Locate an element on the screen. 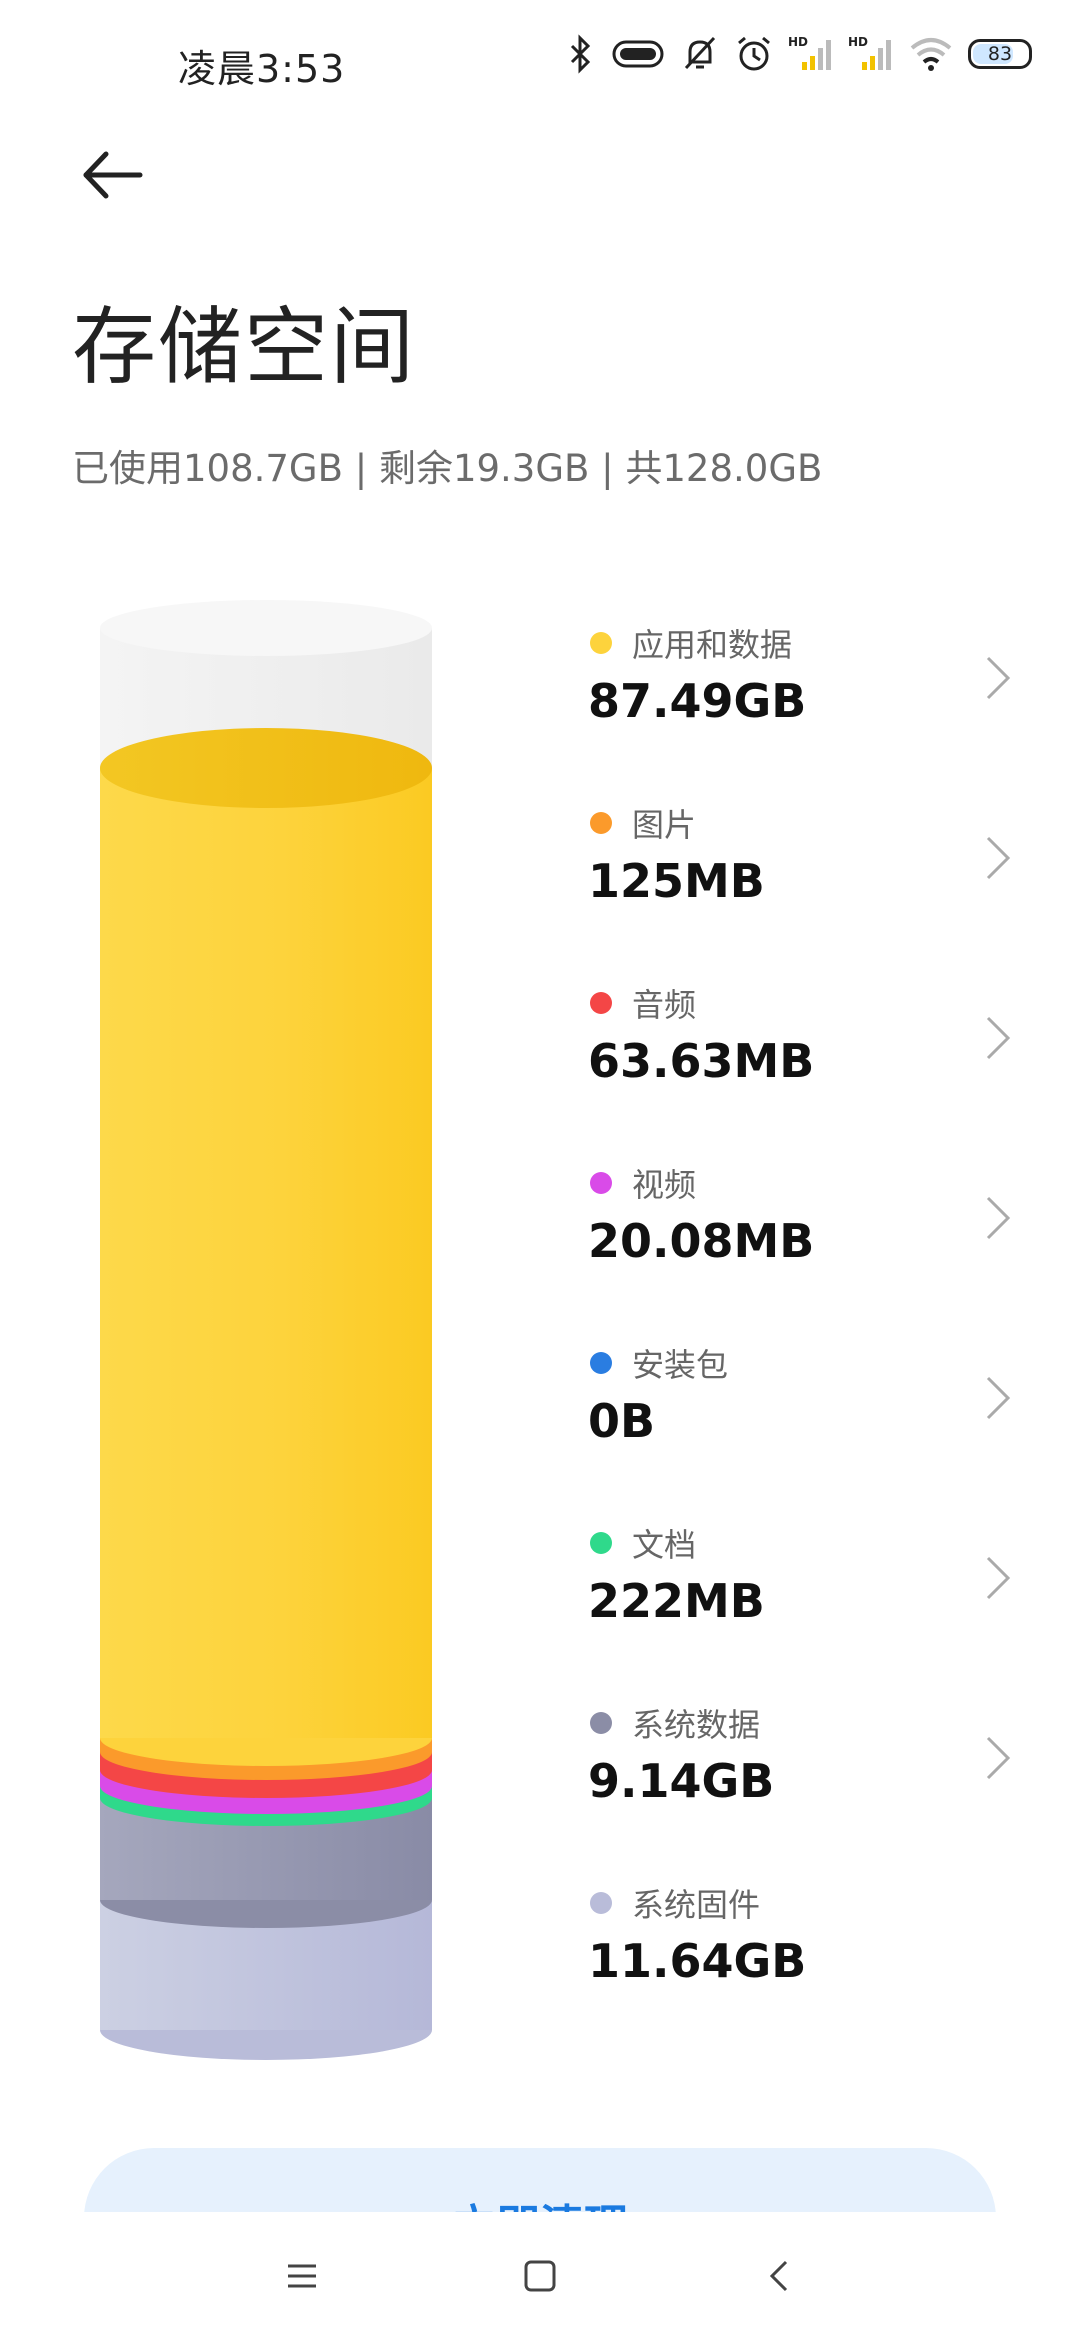 This screenshot has width=1080, height=2340. segment-apps-top is located at coordinates (266, 768).